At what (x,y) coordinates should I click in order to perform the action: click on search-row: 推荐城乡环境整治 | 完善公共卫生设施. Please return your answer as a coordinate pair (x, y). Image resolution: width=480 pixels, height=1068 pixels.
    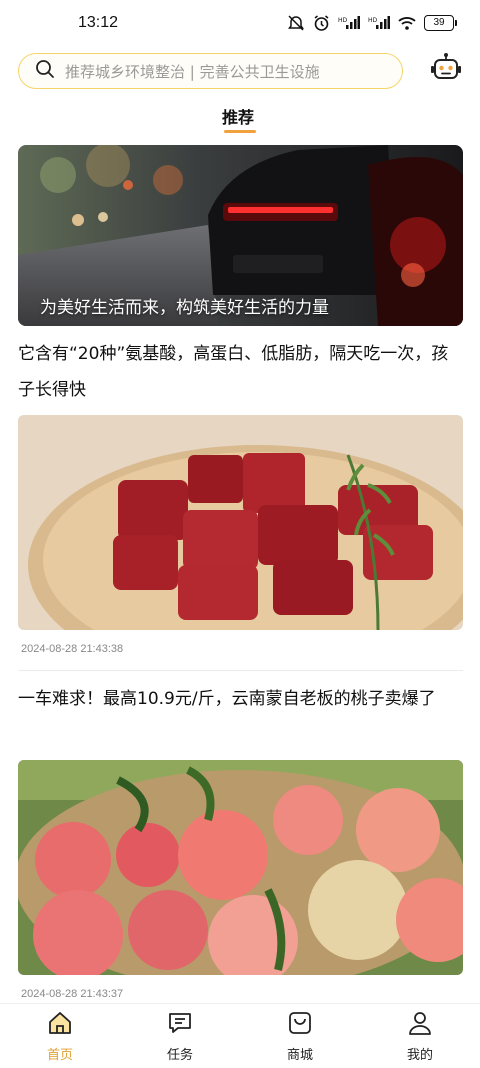
    Looking at the image, I should click on (241, 71).